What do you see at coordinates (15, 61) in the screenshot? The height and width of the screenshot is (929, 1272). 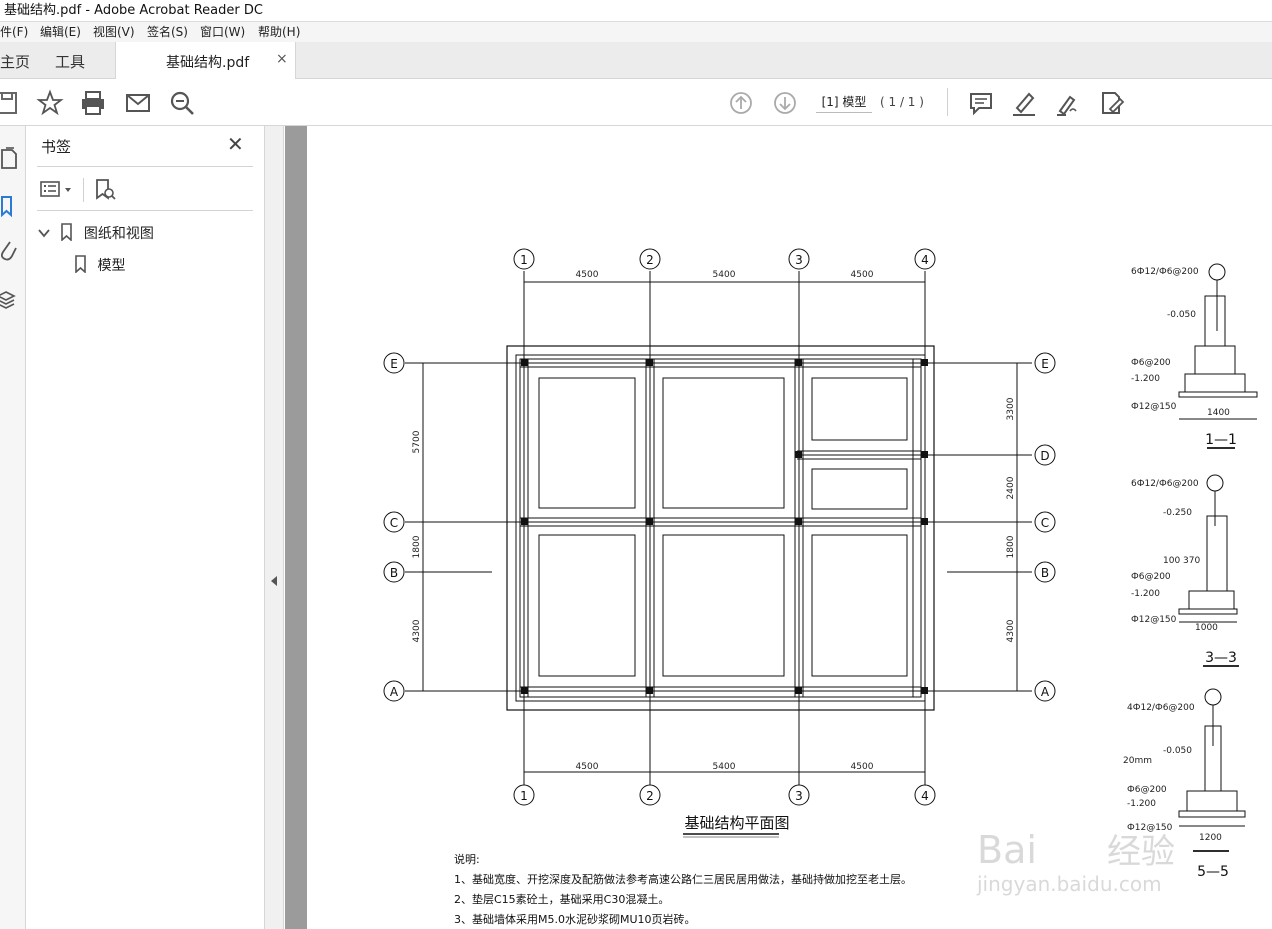 I see `nav-home: 主页` at bounding box center [15, 61].